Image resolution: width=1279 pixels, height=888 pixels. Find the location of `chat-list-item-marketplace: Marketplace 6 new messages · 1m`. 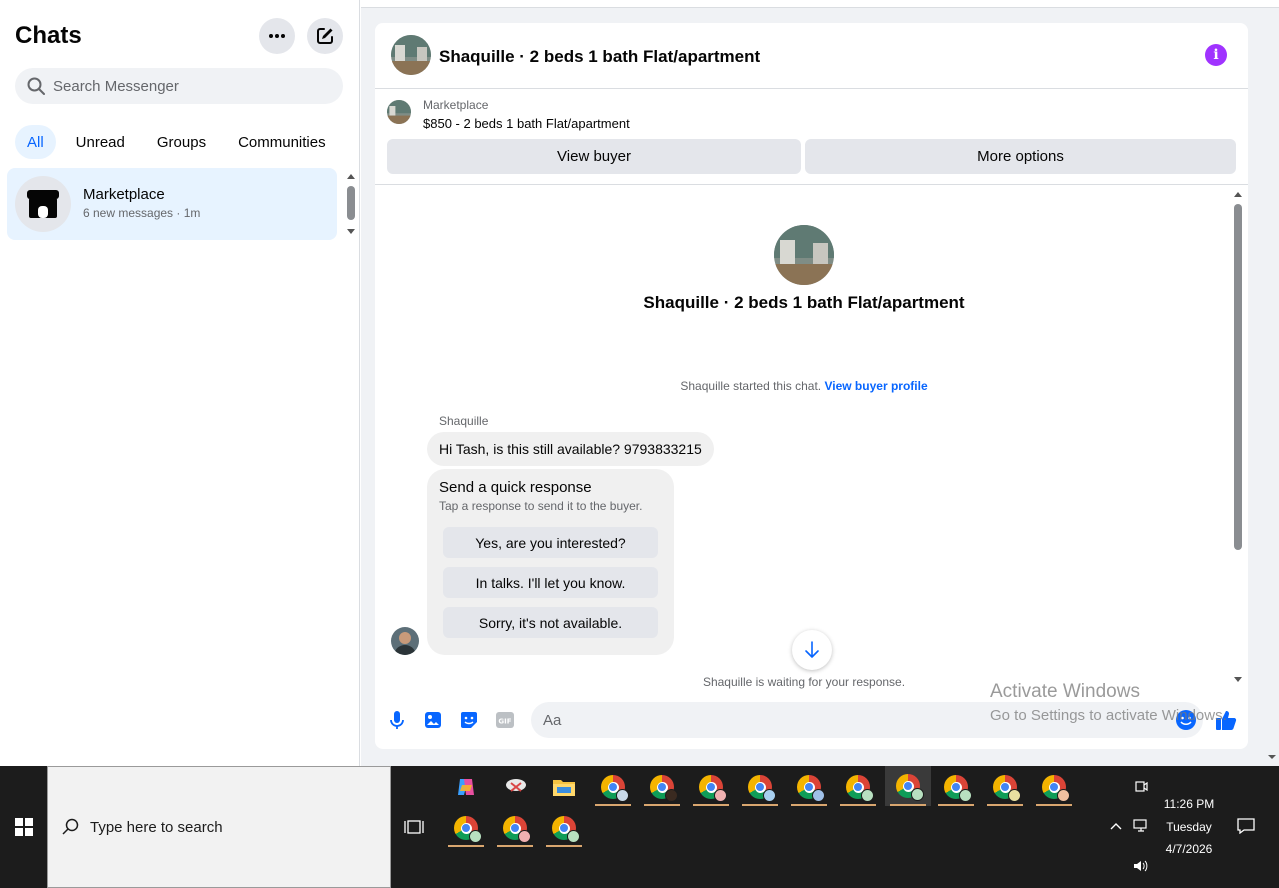

chat-list-item-marketplace: Marketplace 6 new messages · 1m is located at coordinates (172, 204).